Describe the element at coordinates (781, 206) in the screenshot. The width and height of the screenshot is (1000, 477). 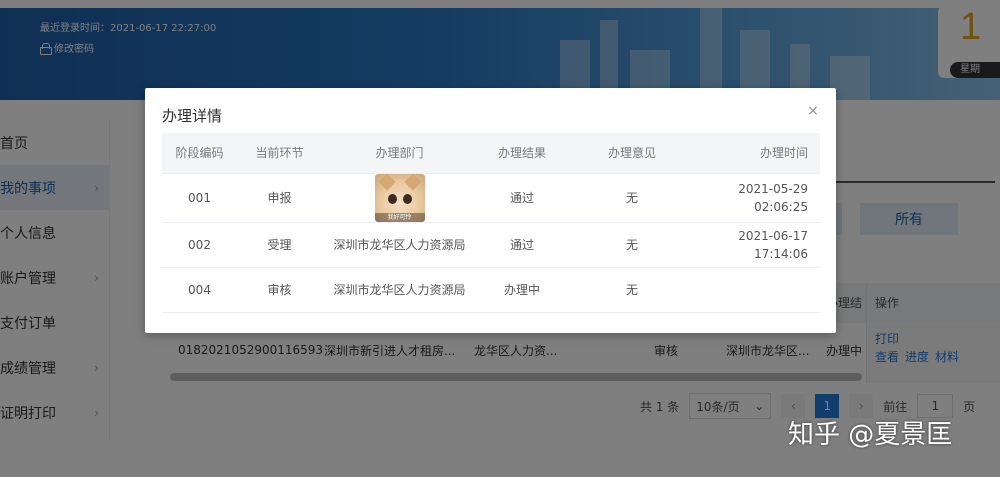
I see `time-clock: 02:06:25` at that location.